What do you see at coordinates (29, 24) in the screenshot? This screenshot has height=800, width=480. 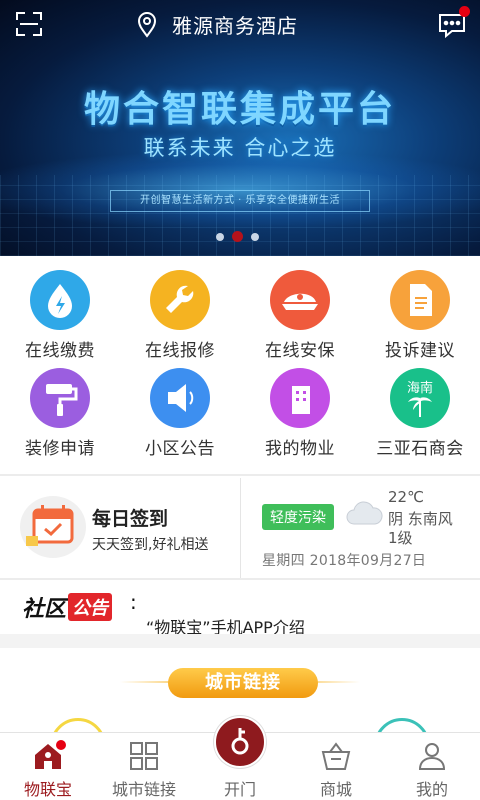 I see `scan-icon` at bounding box center [29, 24].